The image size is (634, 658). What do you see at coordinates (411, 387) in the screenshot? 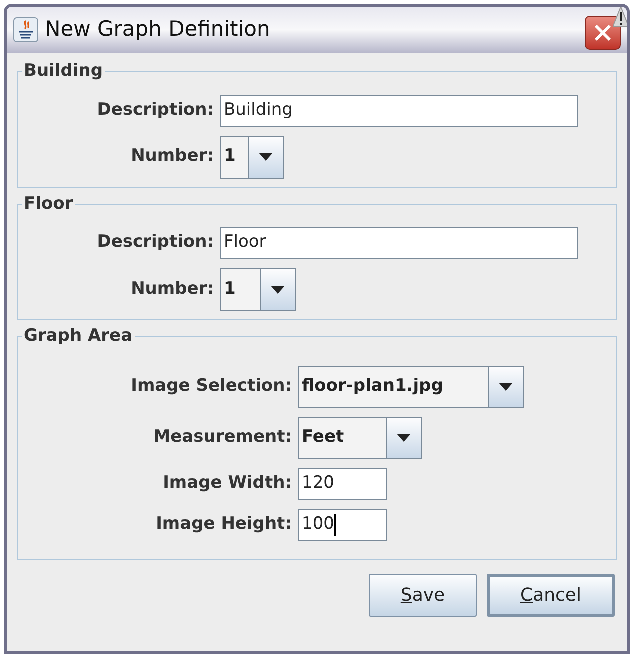
I see `dropdown: floor-plan1.jpg` at bounding box center [411, 387].